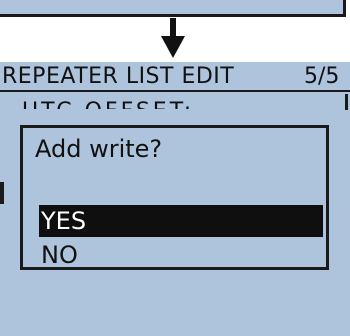 Image resolution: width=350 pixels, height=336 pixels. I want to click on option-yes: YES, so click(181, 221).